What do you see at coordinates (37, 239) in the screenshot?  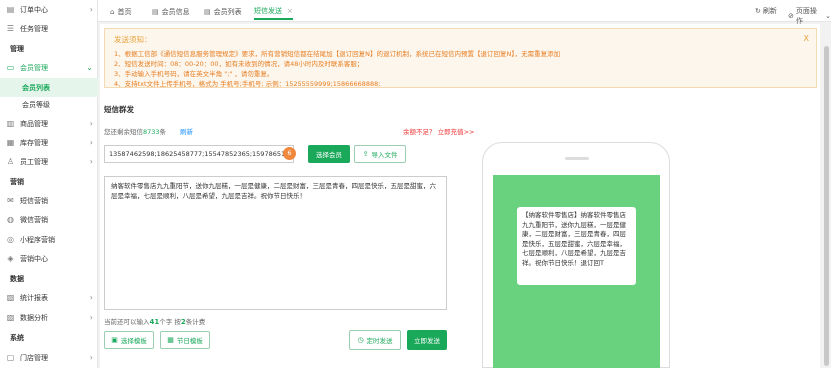 I see `sidebar-item-label: 小程序营销` at bounding box center [37, 239].